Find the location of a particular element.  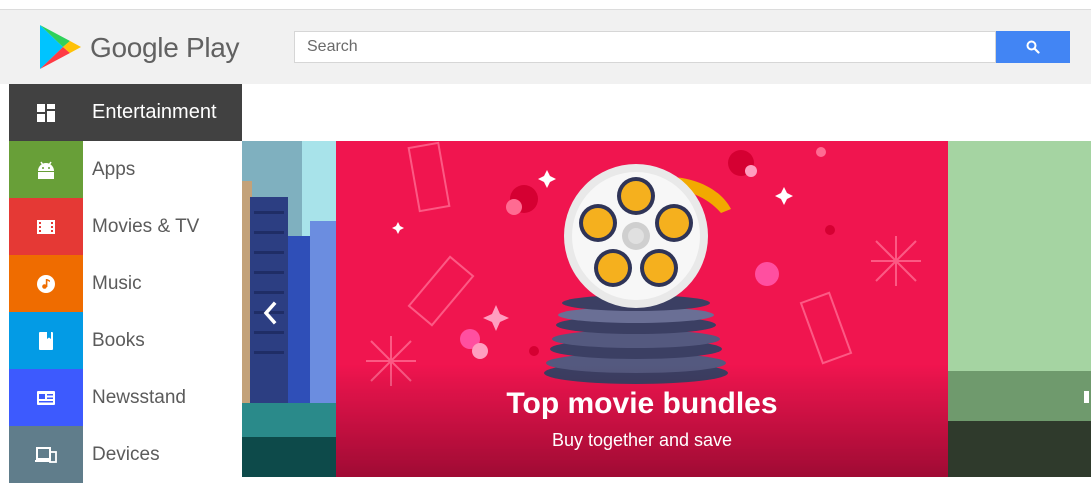

nav-item-devices: Devices is located at coordinates (125, 454).